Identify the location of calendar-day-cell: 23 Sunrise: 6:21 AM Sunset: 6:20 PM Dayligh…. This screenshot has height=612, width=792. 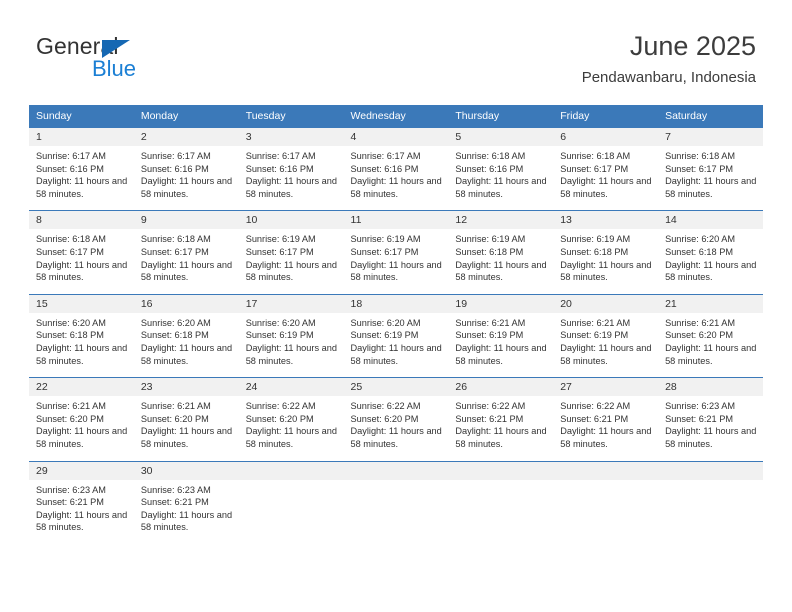
(186, 419).